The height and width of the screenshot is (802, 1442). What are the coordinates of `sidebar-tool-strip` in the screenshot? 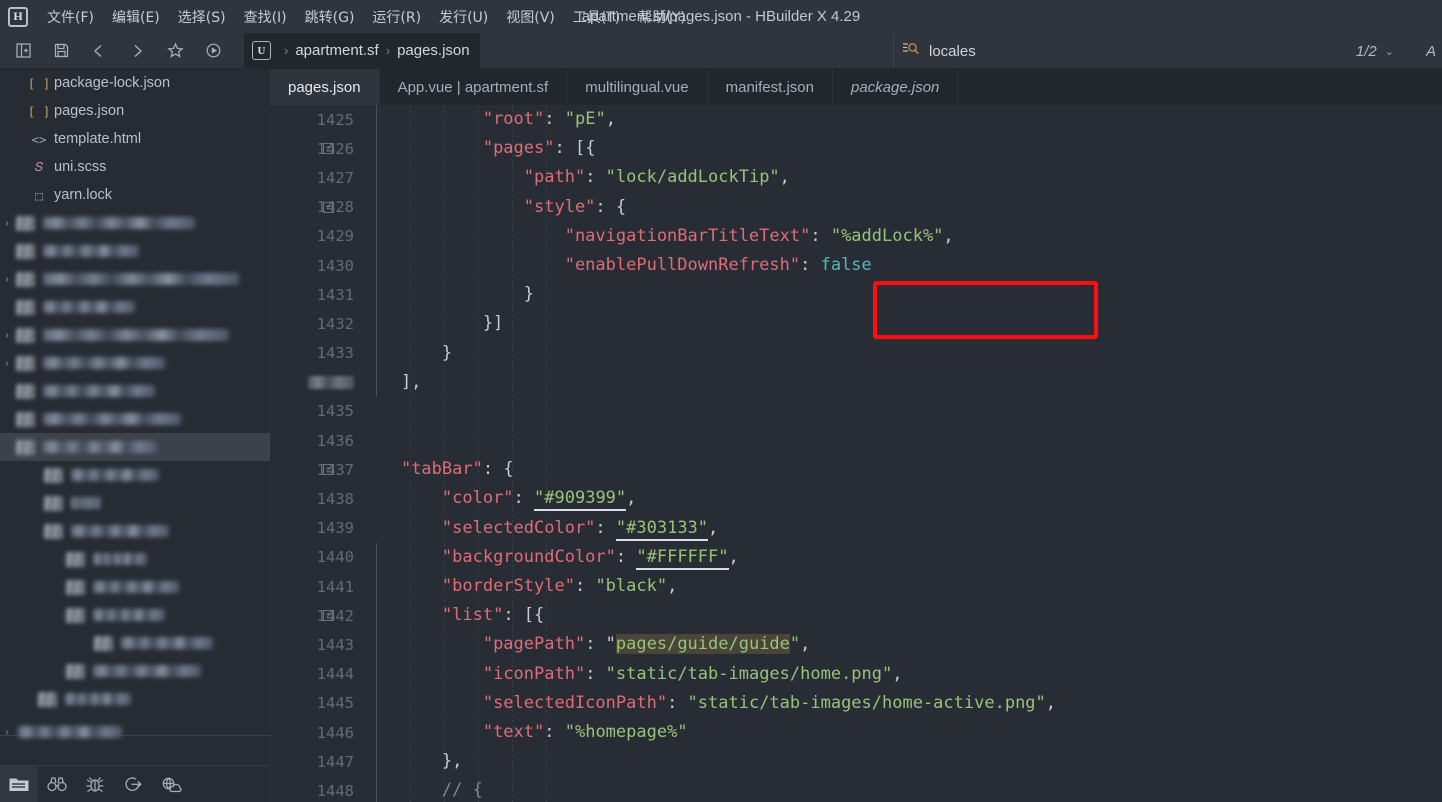 It's located at (135, 783).